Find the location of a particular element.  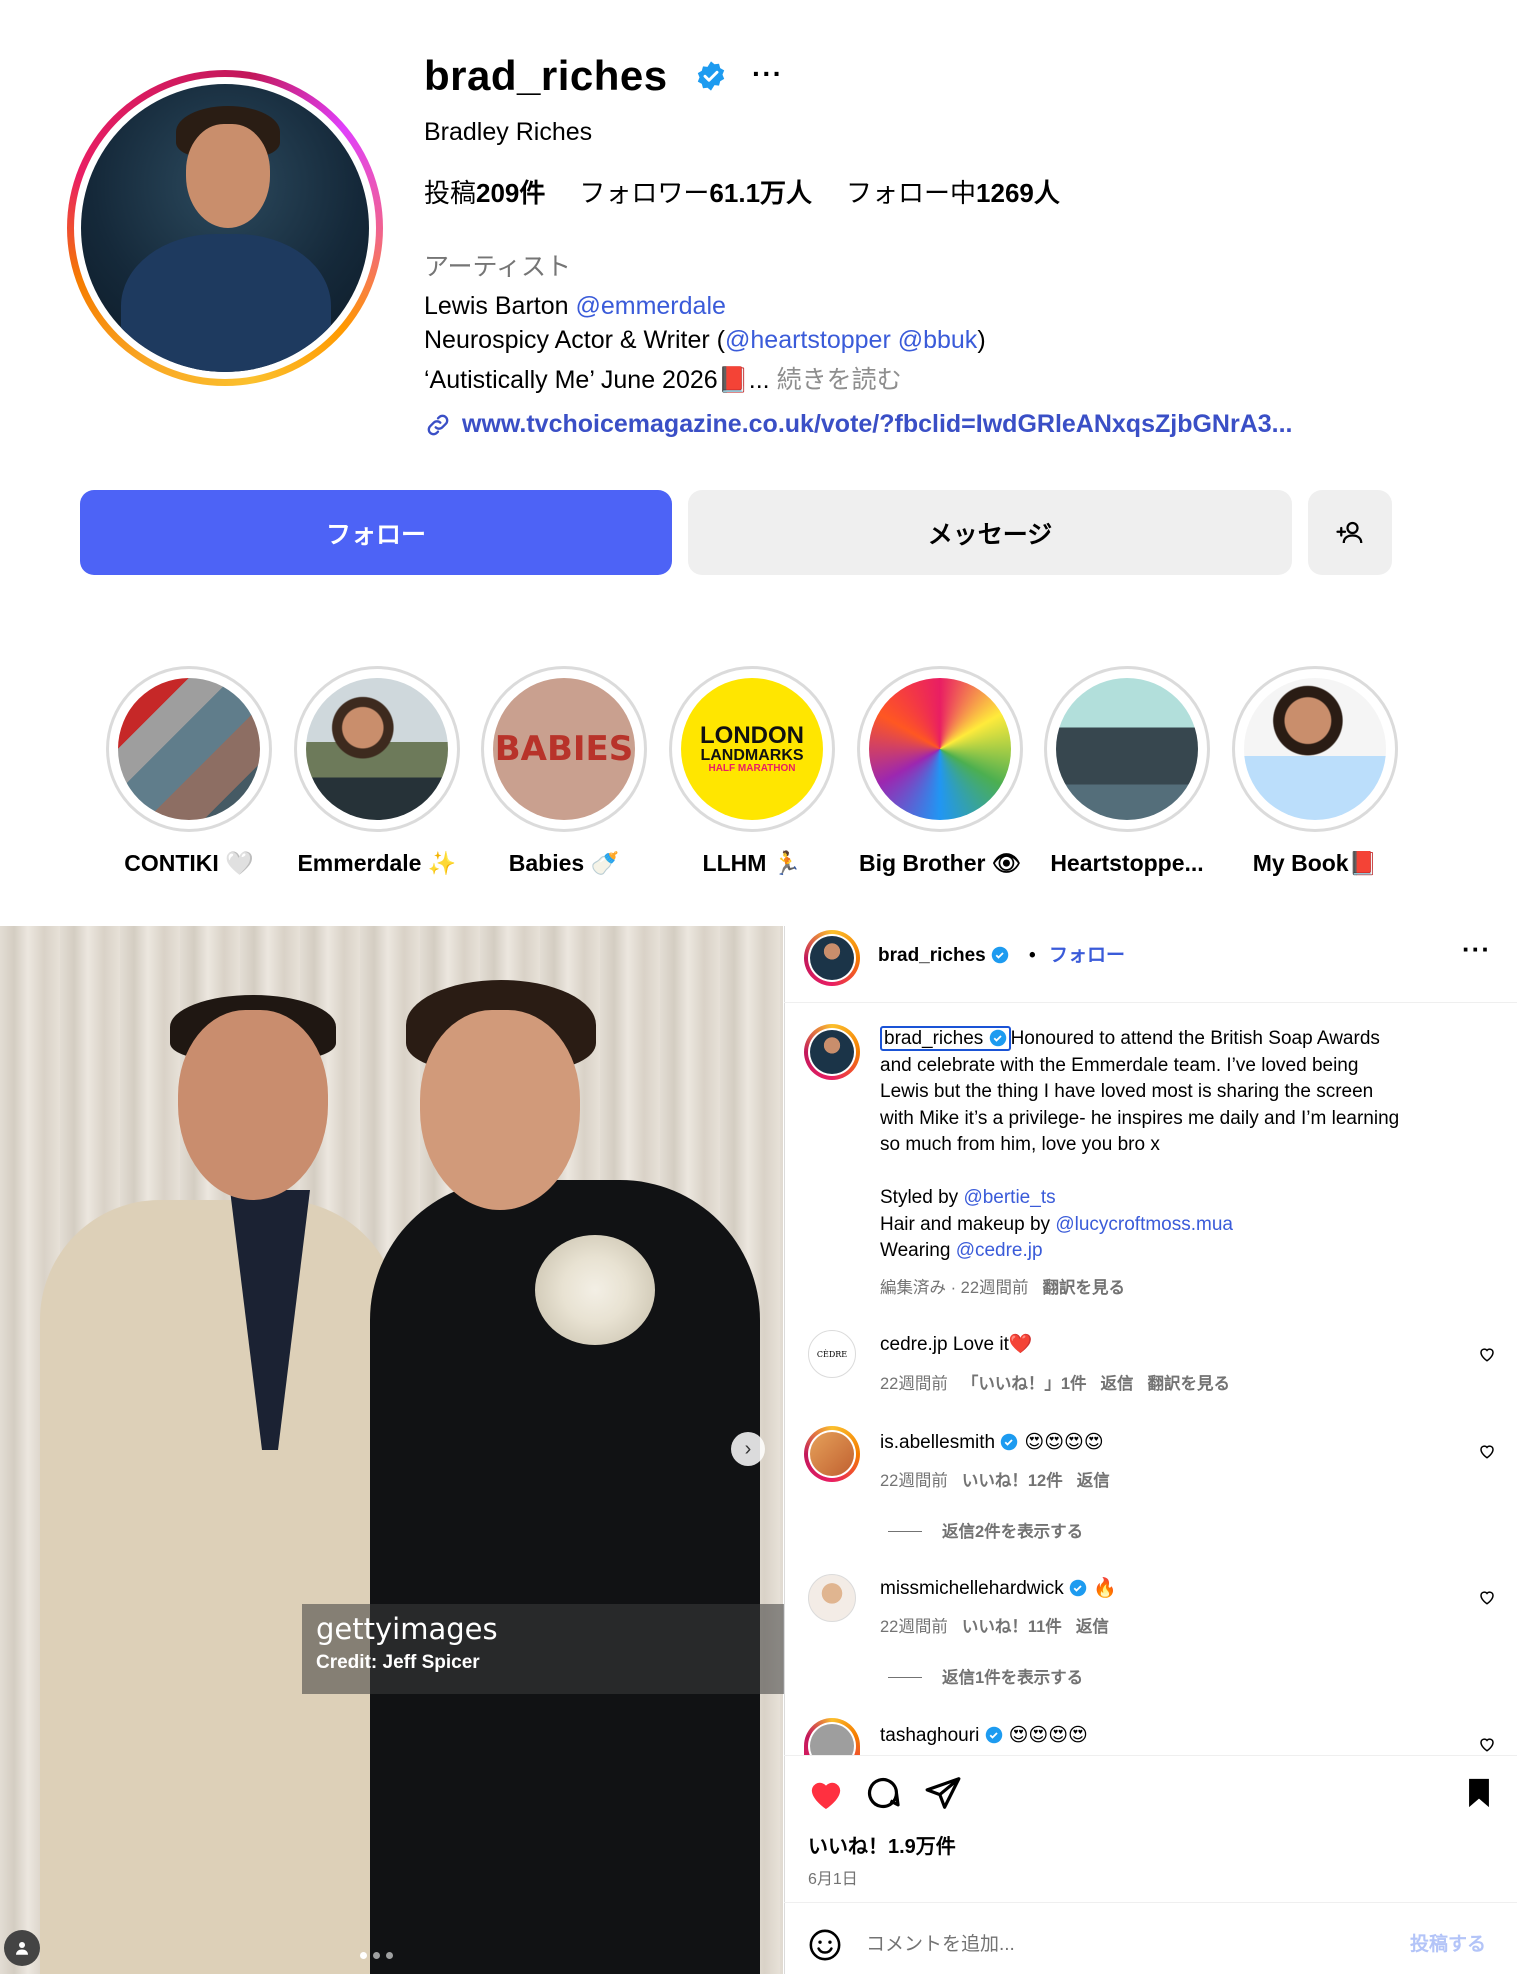

post-follow-button: フォロー is located at coordinates (1087, 956).